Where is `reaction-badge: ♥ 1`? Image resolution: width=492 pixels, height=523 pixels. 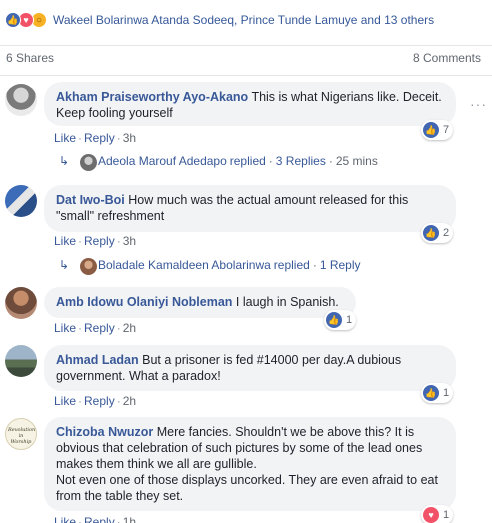
reaction-badge: ♥ 1 is located at coordinates (437, 514).